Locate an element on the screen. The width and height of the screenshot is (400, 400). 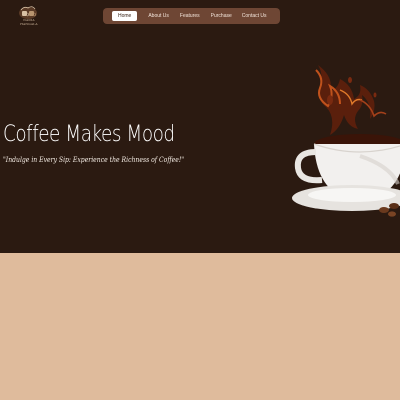
nav-item-purchase: Purchase is located at coordinates (221, 16).